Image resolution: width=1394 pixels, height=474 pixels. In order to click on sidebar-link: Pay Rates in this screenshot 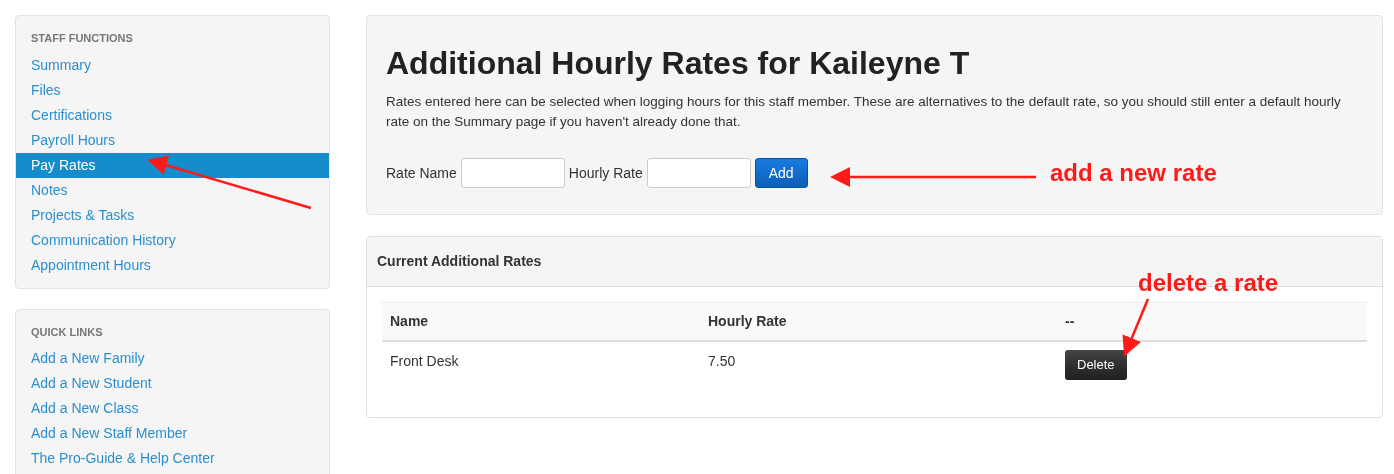, I will do `click(172, 165)`.